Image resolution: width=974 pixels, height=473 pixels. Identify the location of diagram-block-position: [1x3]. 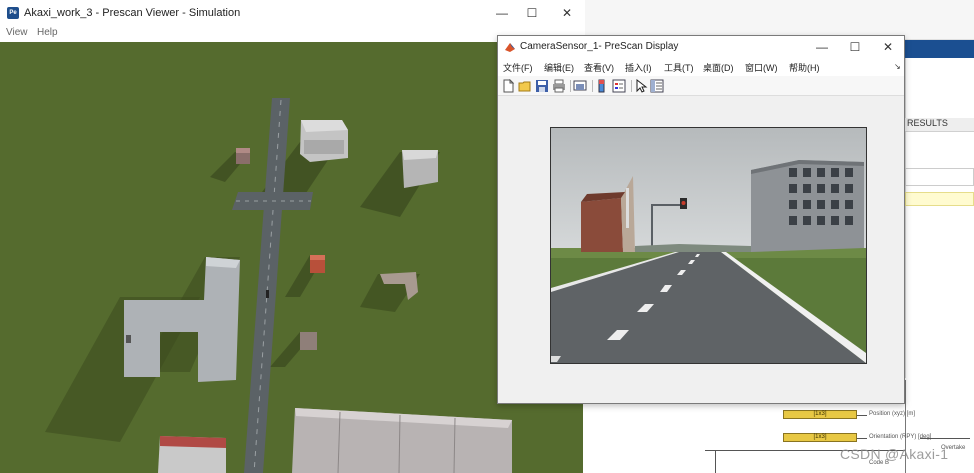
(820, 414).